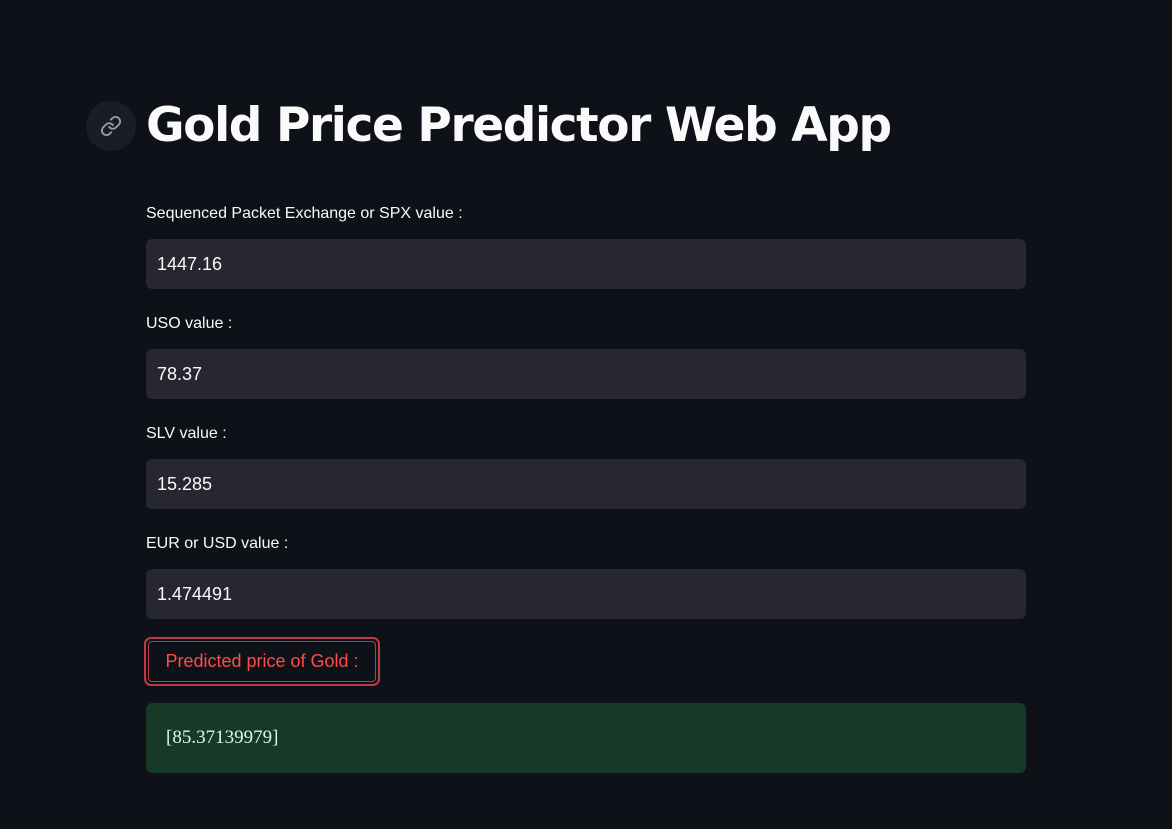 This screenshot has width=1172, height=829. Describe the element at coordinates (586, 374) in the screenshot. I see `uso-input` at that location.